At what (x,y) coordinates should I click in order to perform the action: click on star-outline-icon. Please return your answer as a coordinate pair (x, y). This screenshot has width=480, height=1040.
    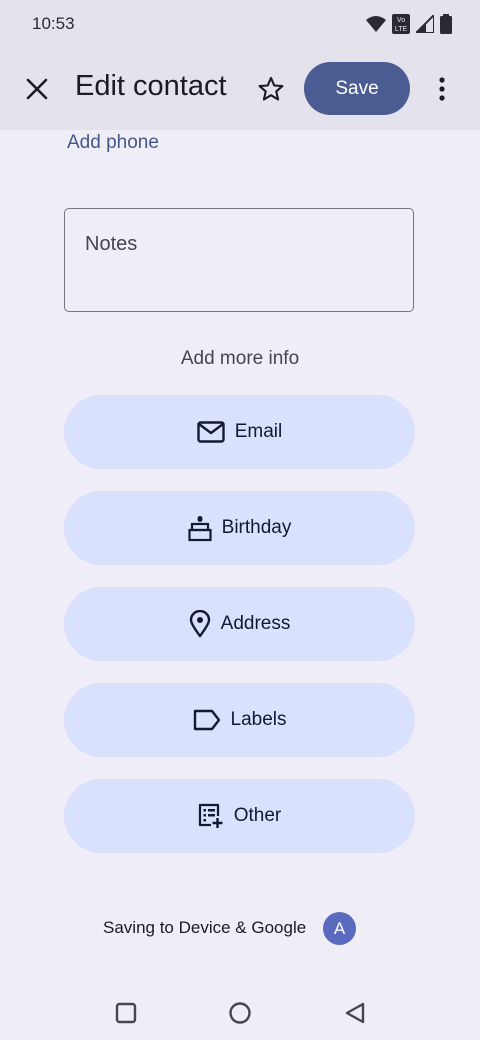
    Looking at the image, I should click on (271, 88).